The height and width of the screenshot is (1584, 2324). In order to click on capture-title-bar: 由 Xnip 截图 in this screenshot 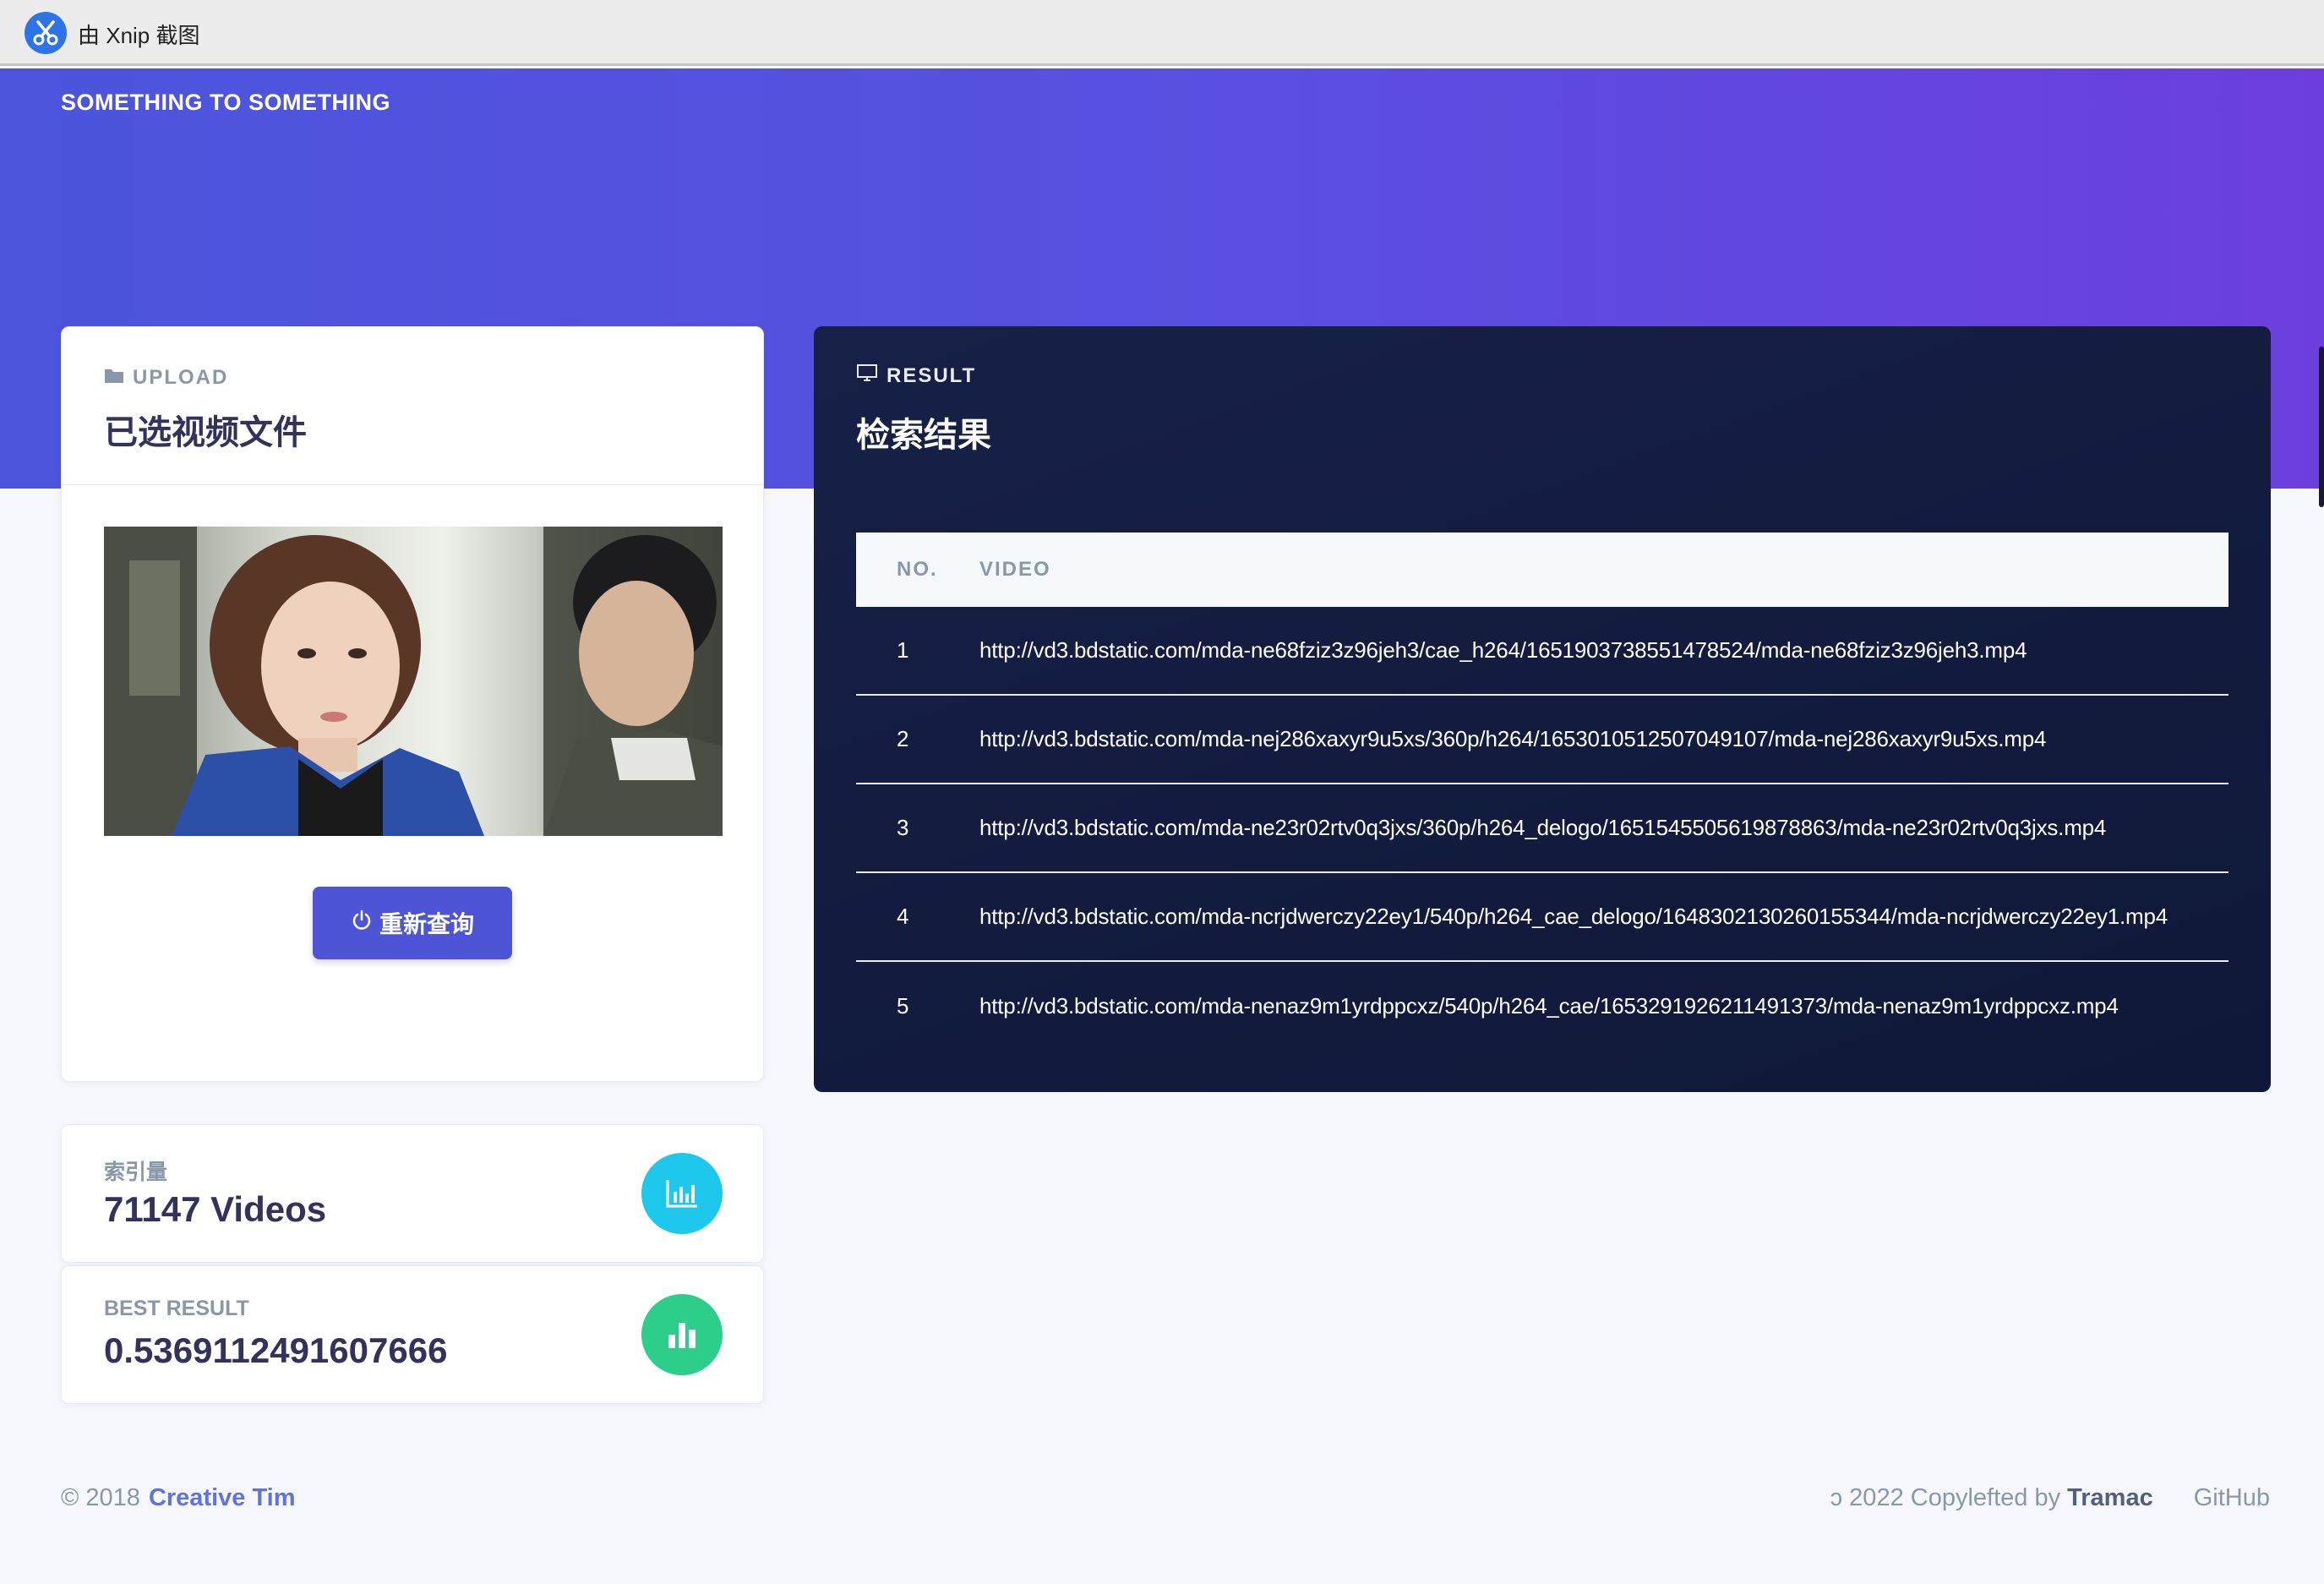, I will do `click(1162, 33)`.